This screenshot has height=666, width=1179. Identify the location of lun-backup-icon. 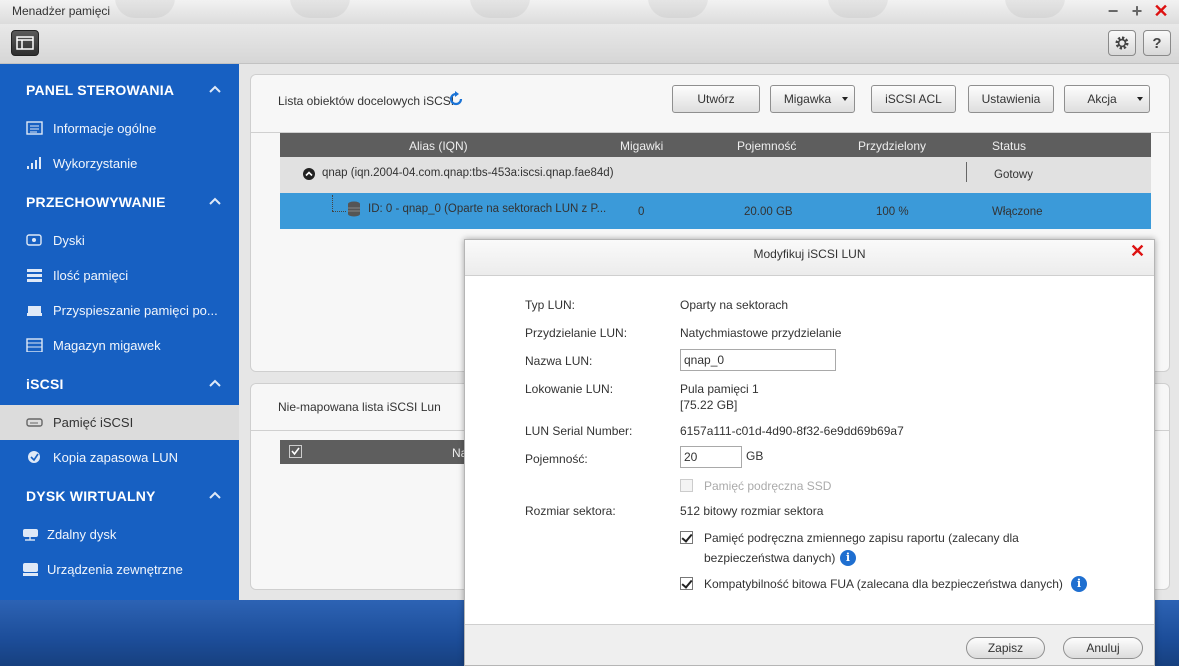
(34, 457).